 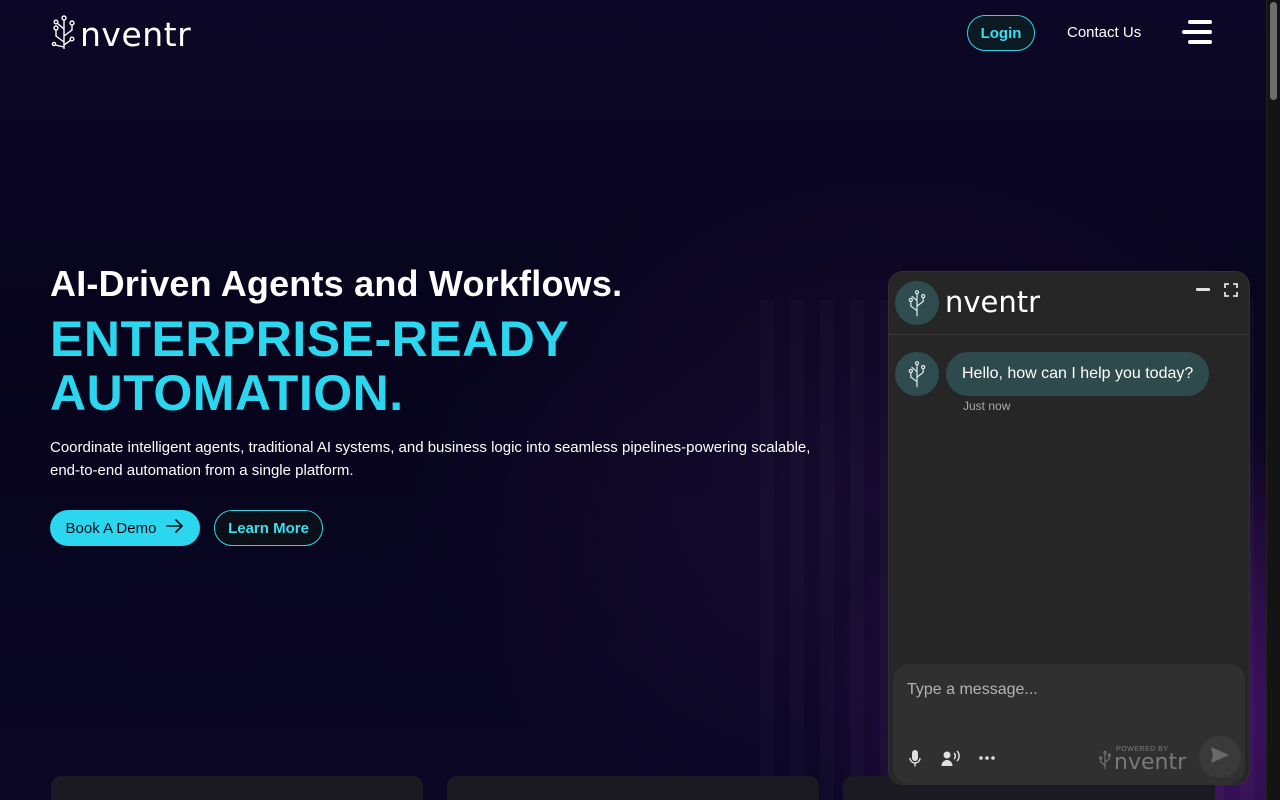 I want to click on brand-logo: nventr, so click(x=121, y=34).